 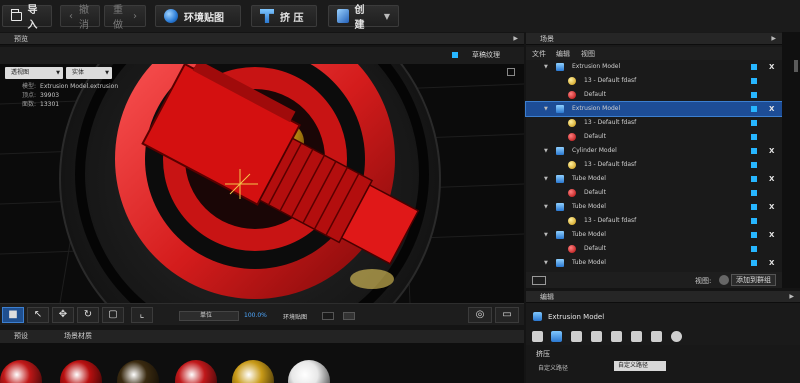 I want to click on zoom-level: 100.0%, so click(x=255, y=315).